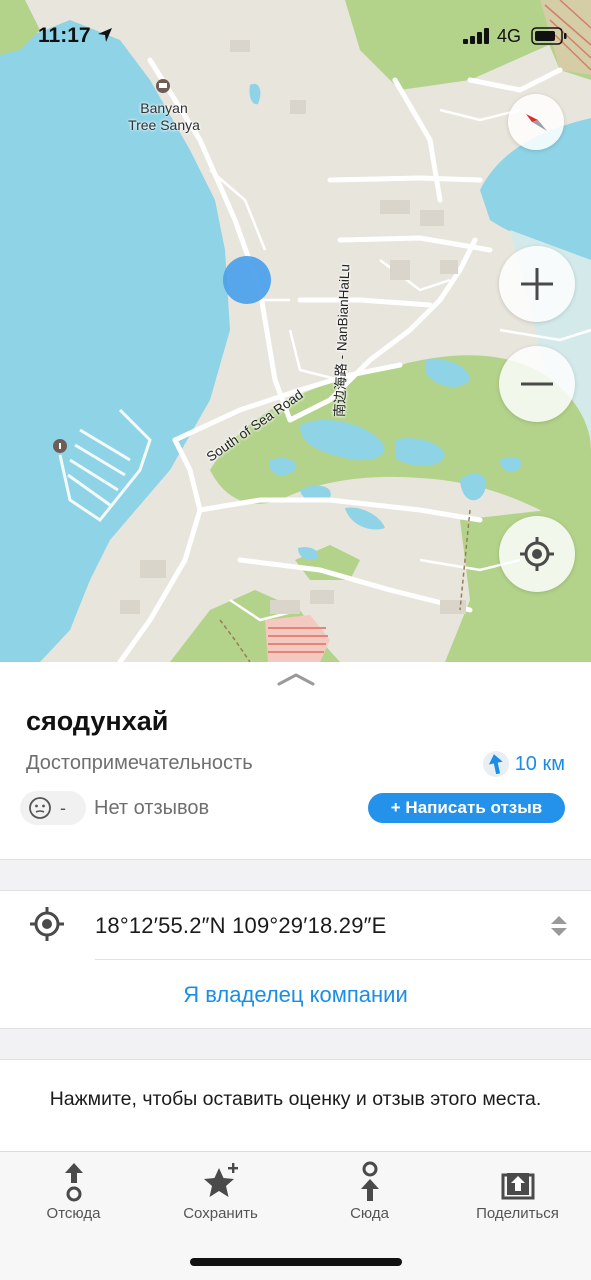  What do you see at coordinates (60, 446) in the screenshot?
I see `info-icon` at bounding box center [60, 446].